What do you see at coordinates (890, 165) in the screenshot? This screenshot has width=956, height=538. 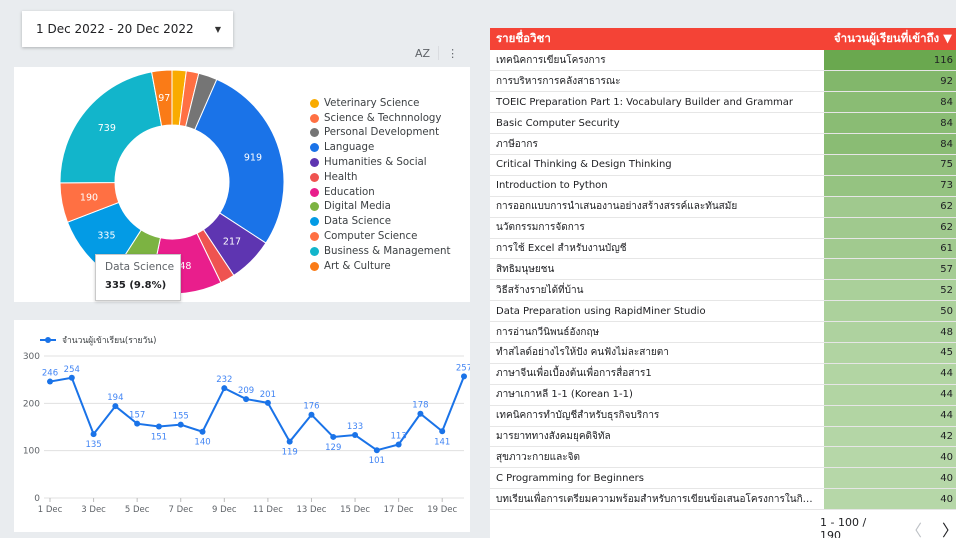 I see `count-cell: 75` at bounding box center [890, 165].